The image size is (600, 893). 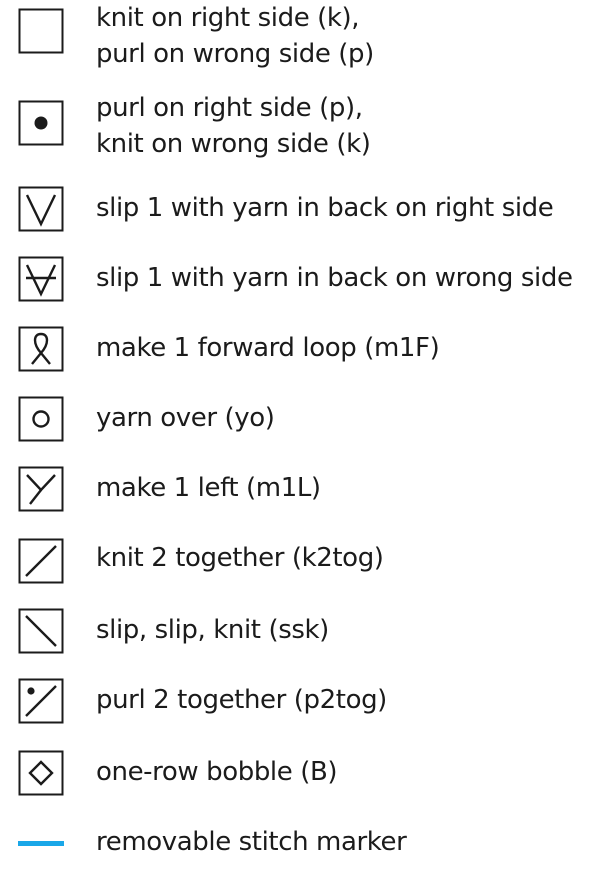 I want to click on legend-label-line: knit on right side (k),, so click(x=228, y=18).